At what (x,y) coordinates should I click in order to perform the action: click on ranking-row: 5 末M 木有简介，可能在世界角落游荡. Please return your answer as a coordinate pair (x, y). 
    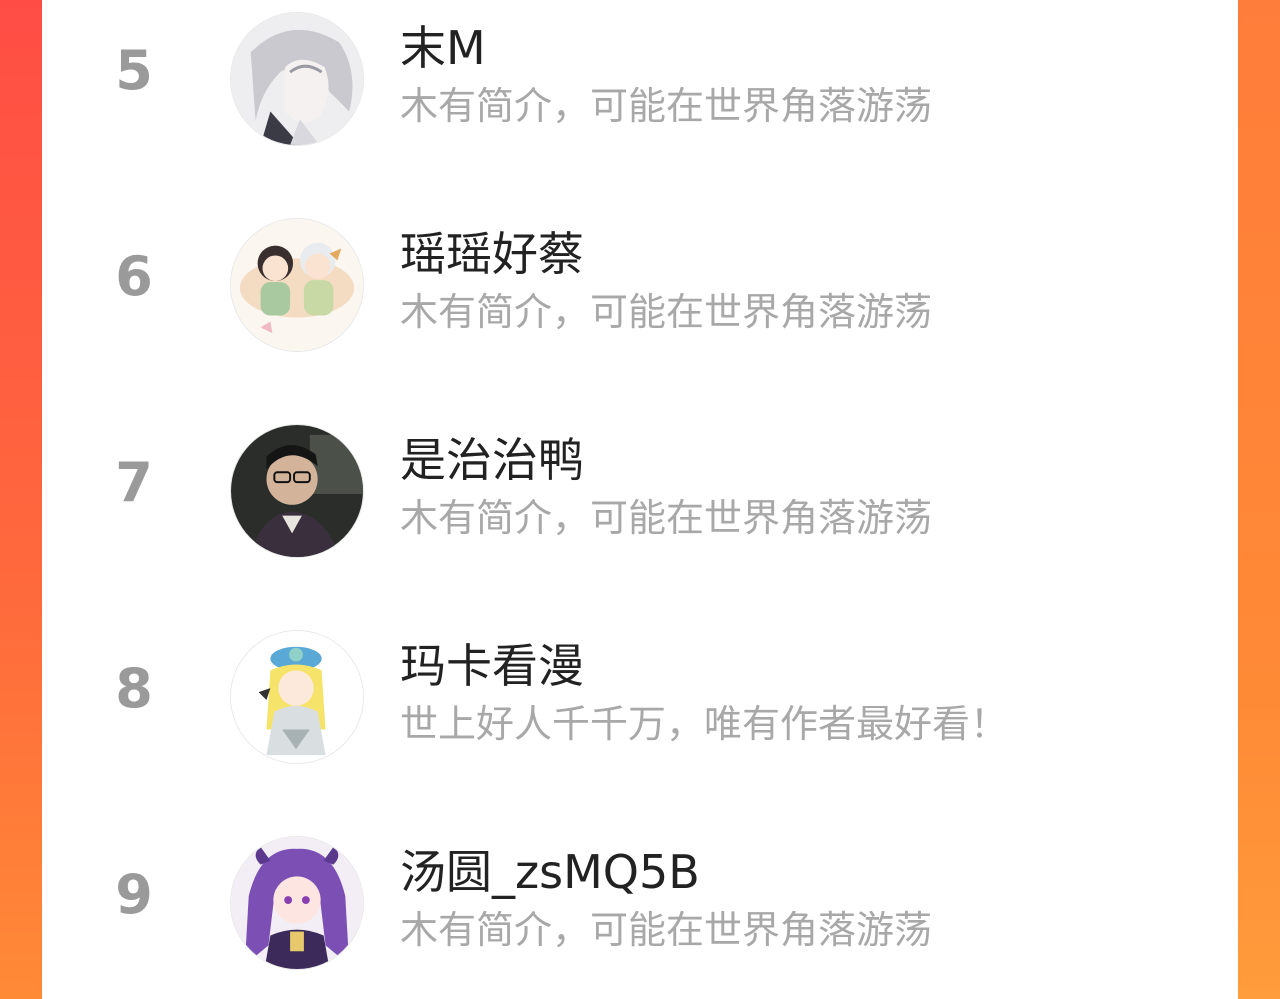
    Looking at the image, I should click on (640, 73).